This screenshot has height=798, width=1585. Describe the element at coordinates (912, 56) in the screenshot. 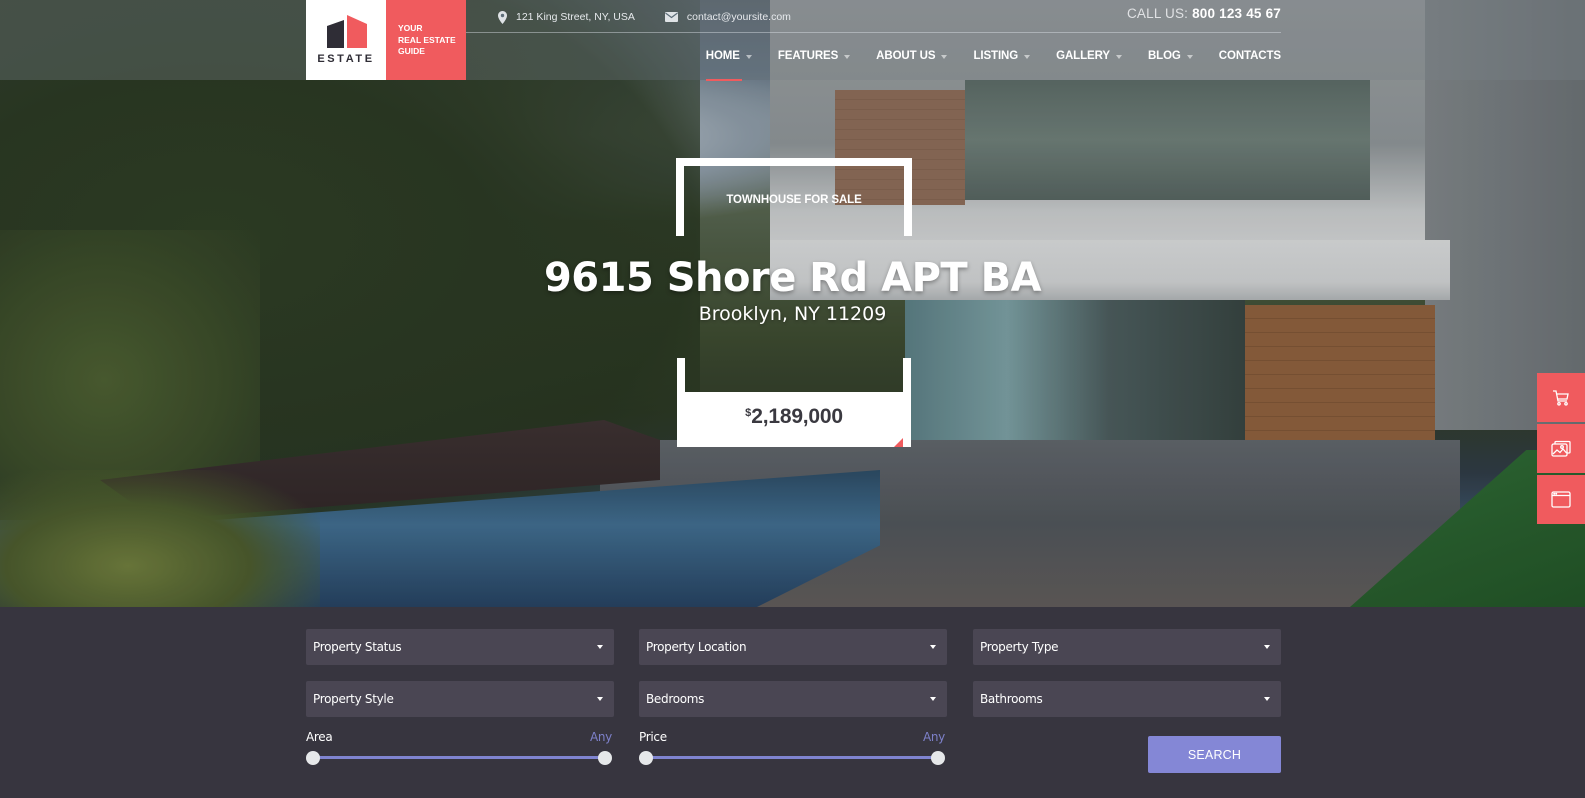

I see `nav-about-us: ABOUT US` at that location.